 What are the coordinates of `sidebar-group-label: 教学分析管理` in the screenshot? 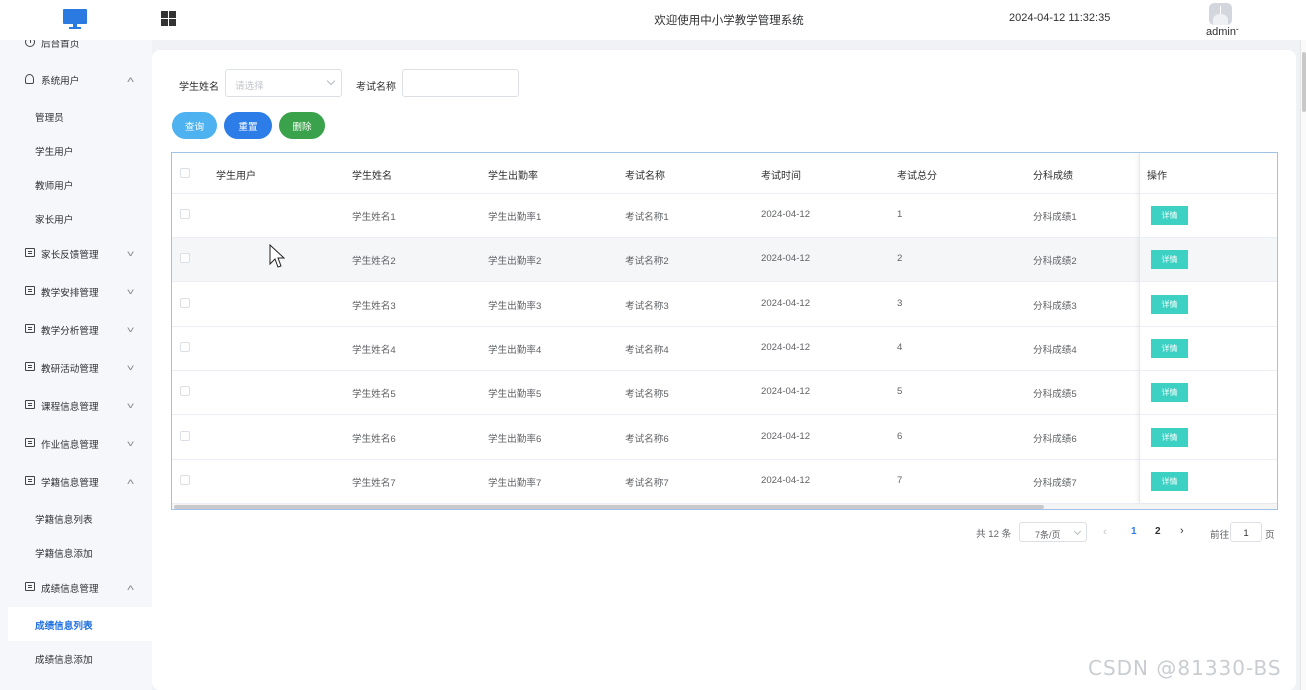 It's located at (70, 331).